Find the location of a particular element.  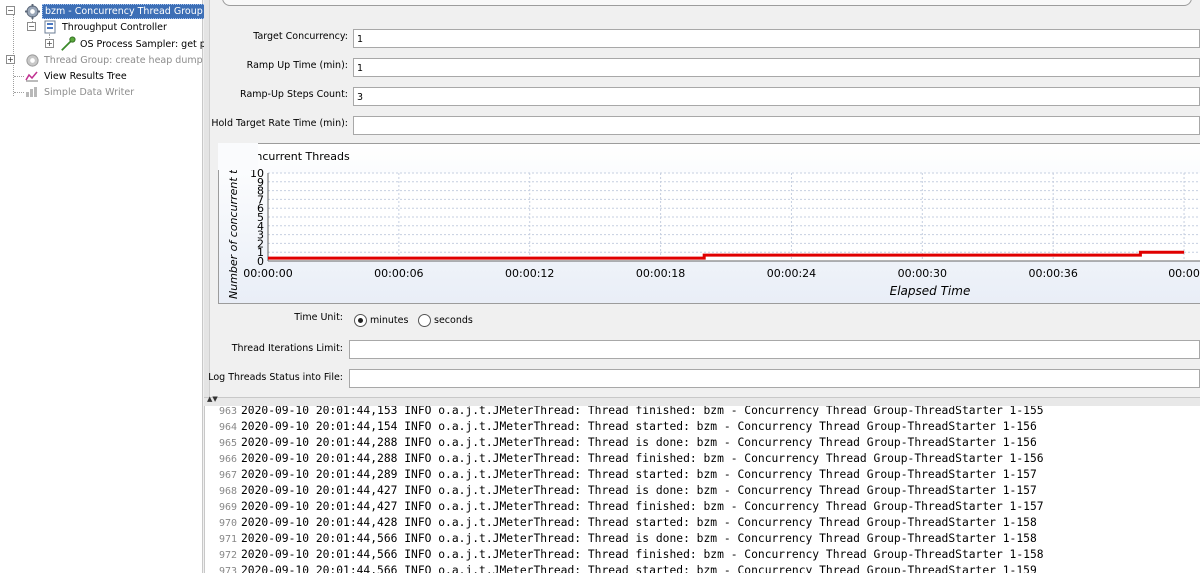

thread-iterations-label: Thread Iterations Limit: is located at coordinates (287, 348).